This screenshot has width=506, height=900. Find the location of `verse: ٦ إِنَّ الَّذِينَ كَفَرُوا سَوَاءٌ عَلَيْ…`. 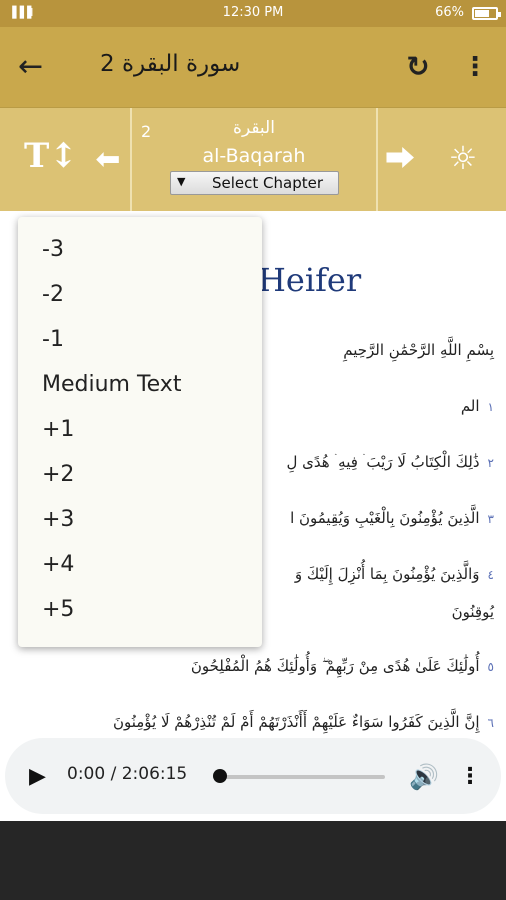

verse: ٦ إِنَّ الَّذِينَ كَفَرُوا سَوَاءٌ عَلَيْ… is located at coordinates (303, 722).